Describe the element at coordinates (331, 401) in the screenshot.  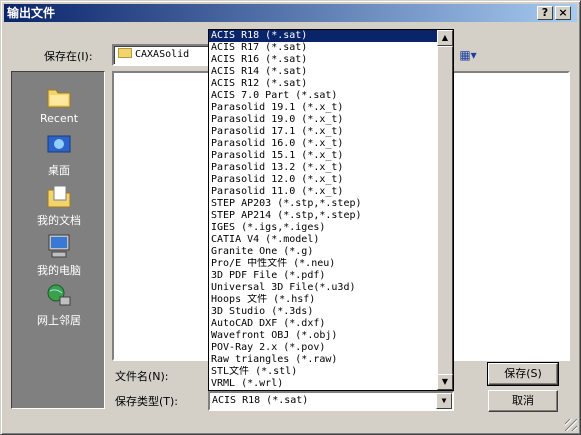
I see `filetype-select: ACIS R18 (*.sat) ▼` at that location.